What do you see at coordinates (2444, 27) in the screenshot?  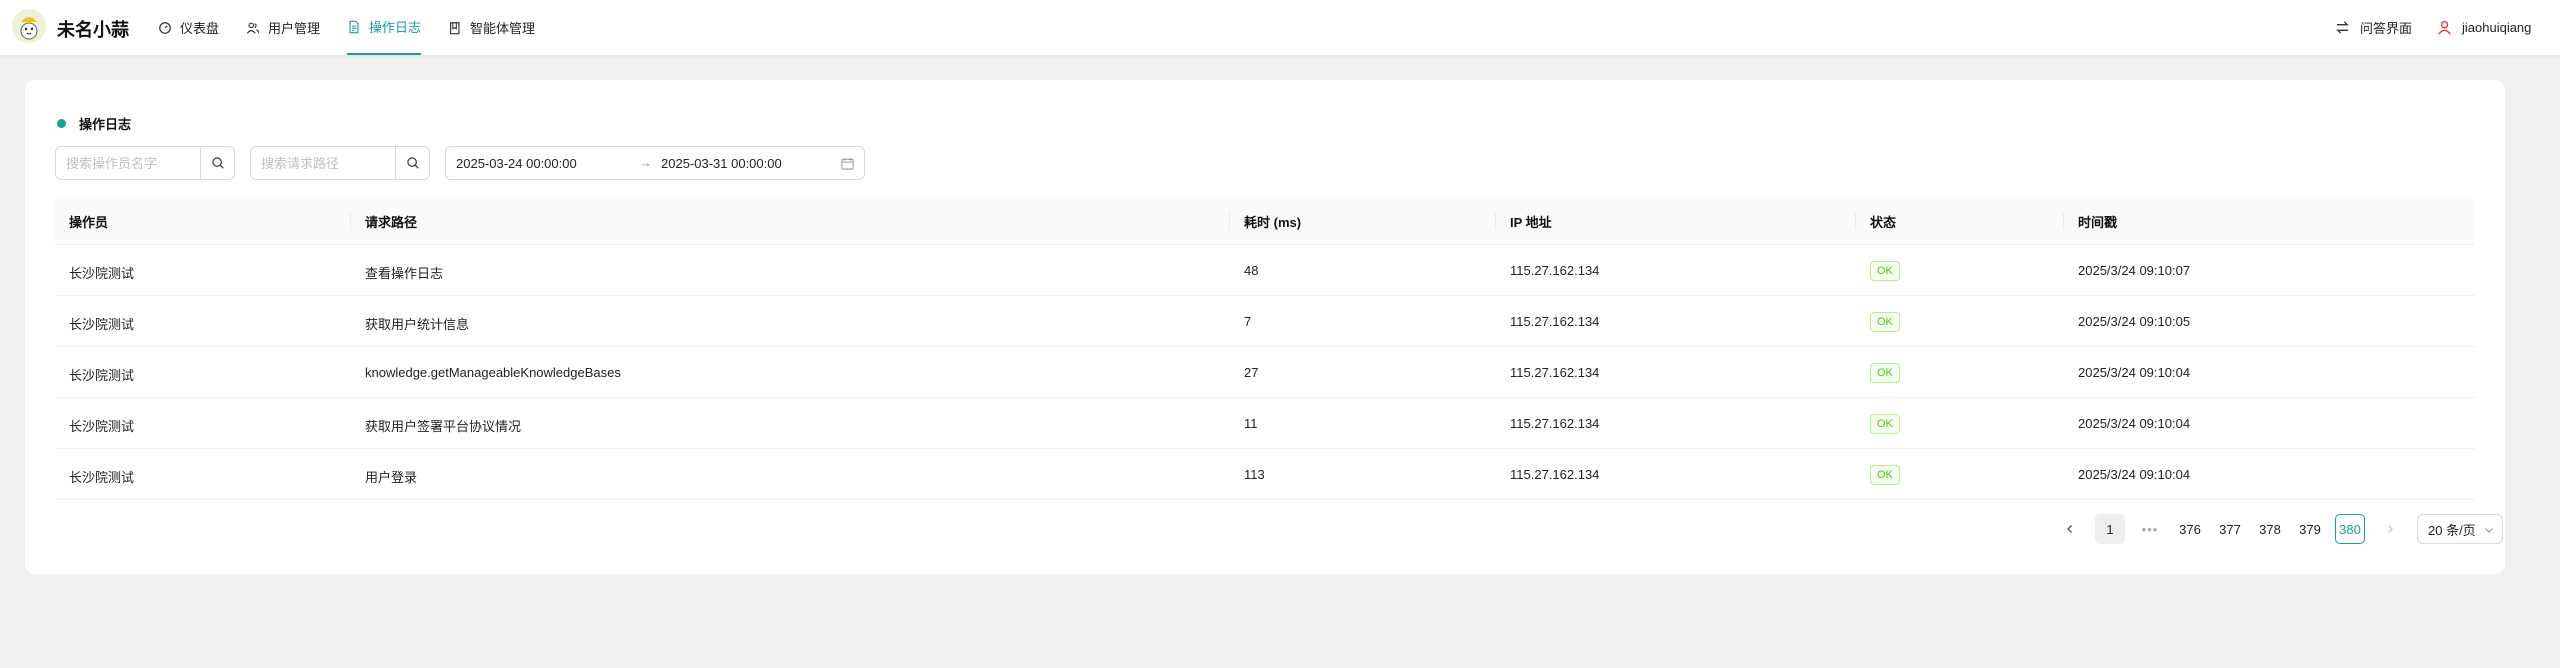 I see `user-icon` at bounding box center [2444, 27].